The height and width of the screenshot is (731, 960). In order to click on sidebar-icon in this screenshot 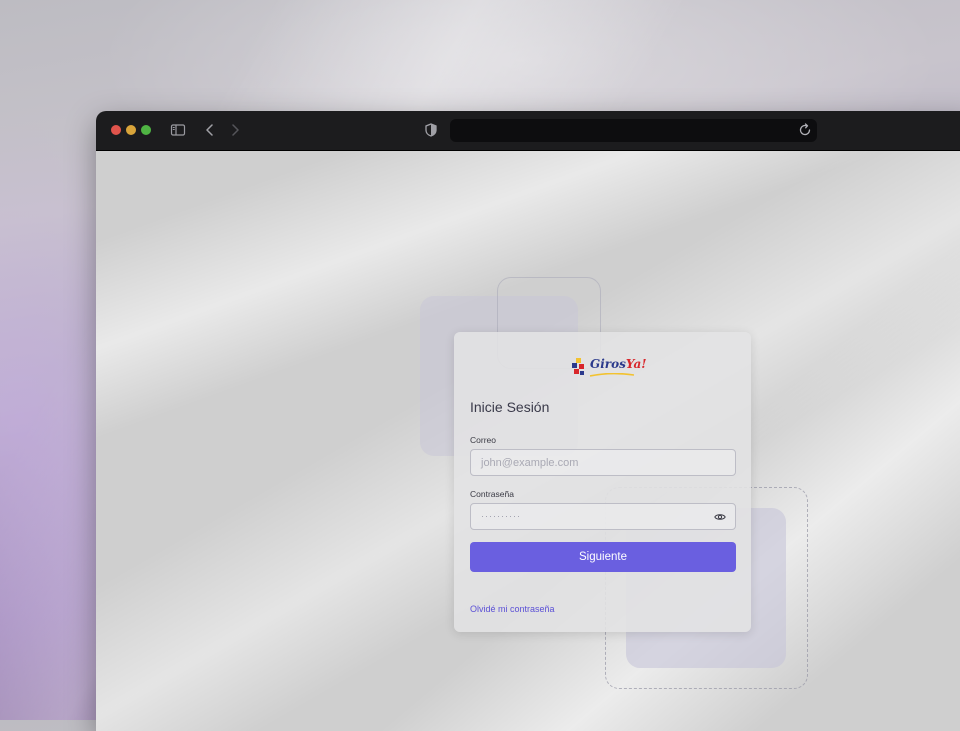, I will do `click(178, 130)`.